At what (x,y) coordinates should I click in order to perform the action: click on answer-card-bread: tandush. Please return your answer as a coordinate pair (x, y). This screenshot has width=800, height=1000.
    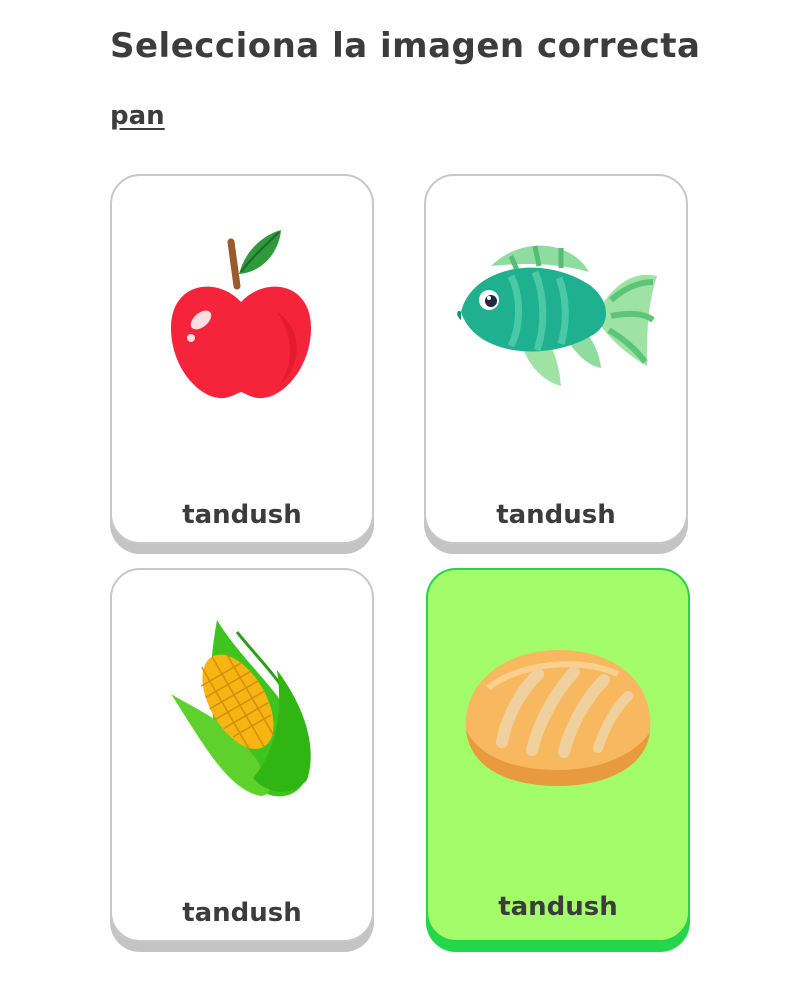
    Looking at the image, I should click on (558, 755).